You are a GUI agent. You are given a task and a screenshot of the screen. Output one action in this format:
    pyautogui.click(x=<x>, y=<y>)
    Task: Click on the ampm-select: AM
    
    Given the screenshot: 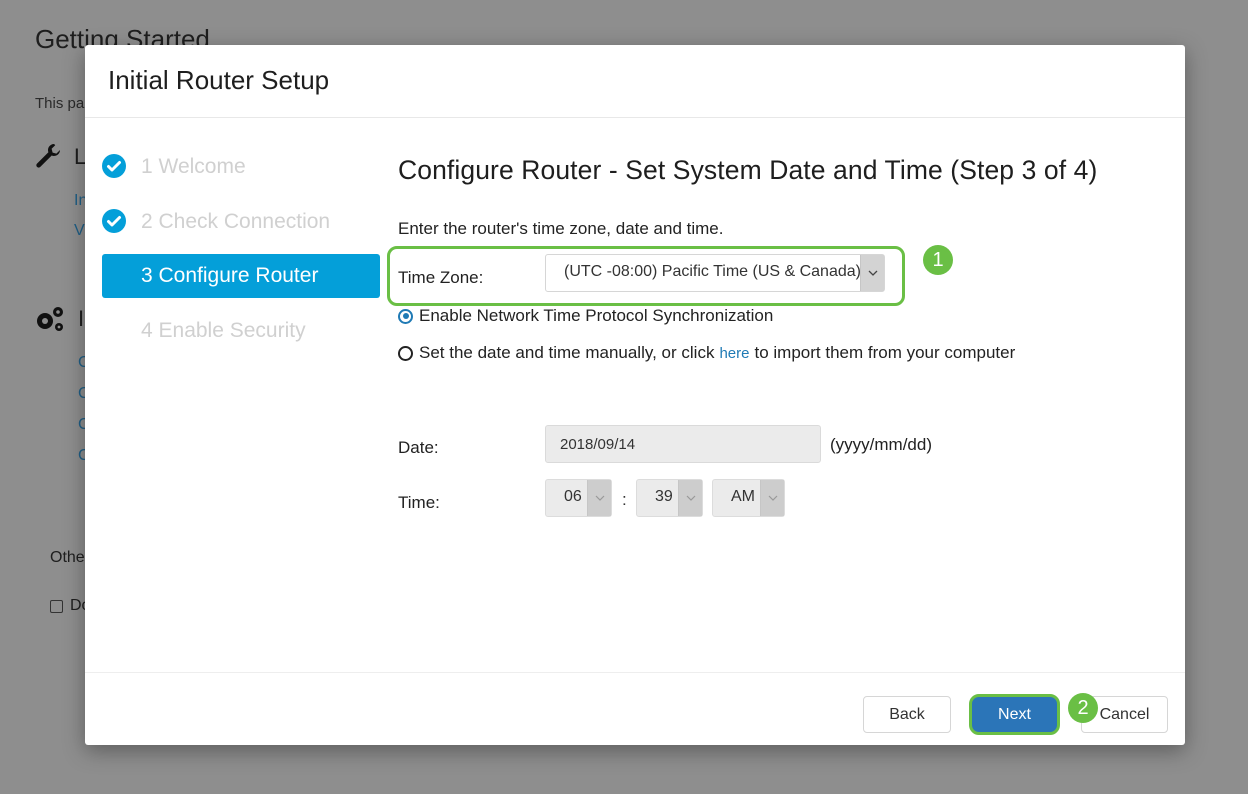 What is the action you would take?
    pyautogui.click(x=748, y=498)
    